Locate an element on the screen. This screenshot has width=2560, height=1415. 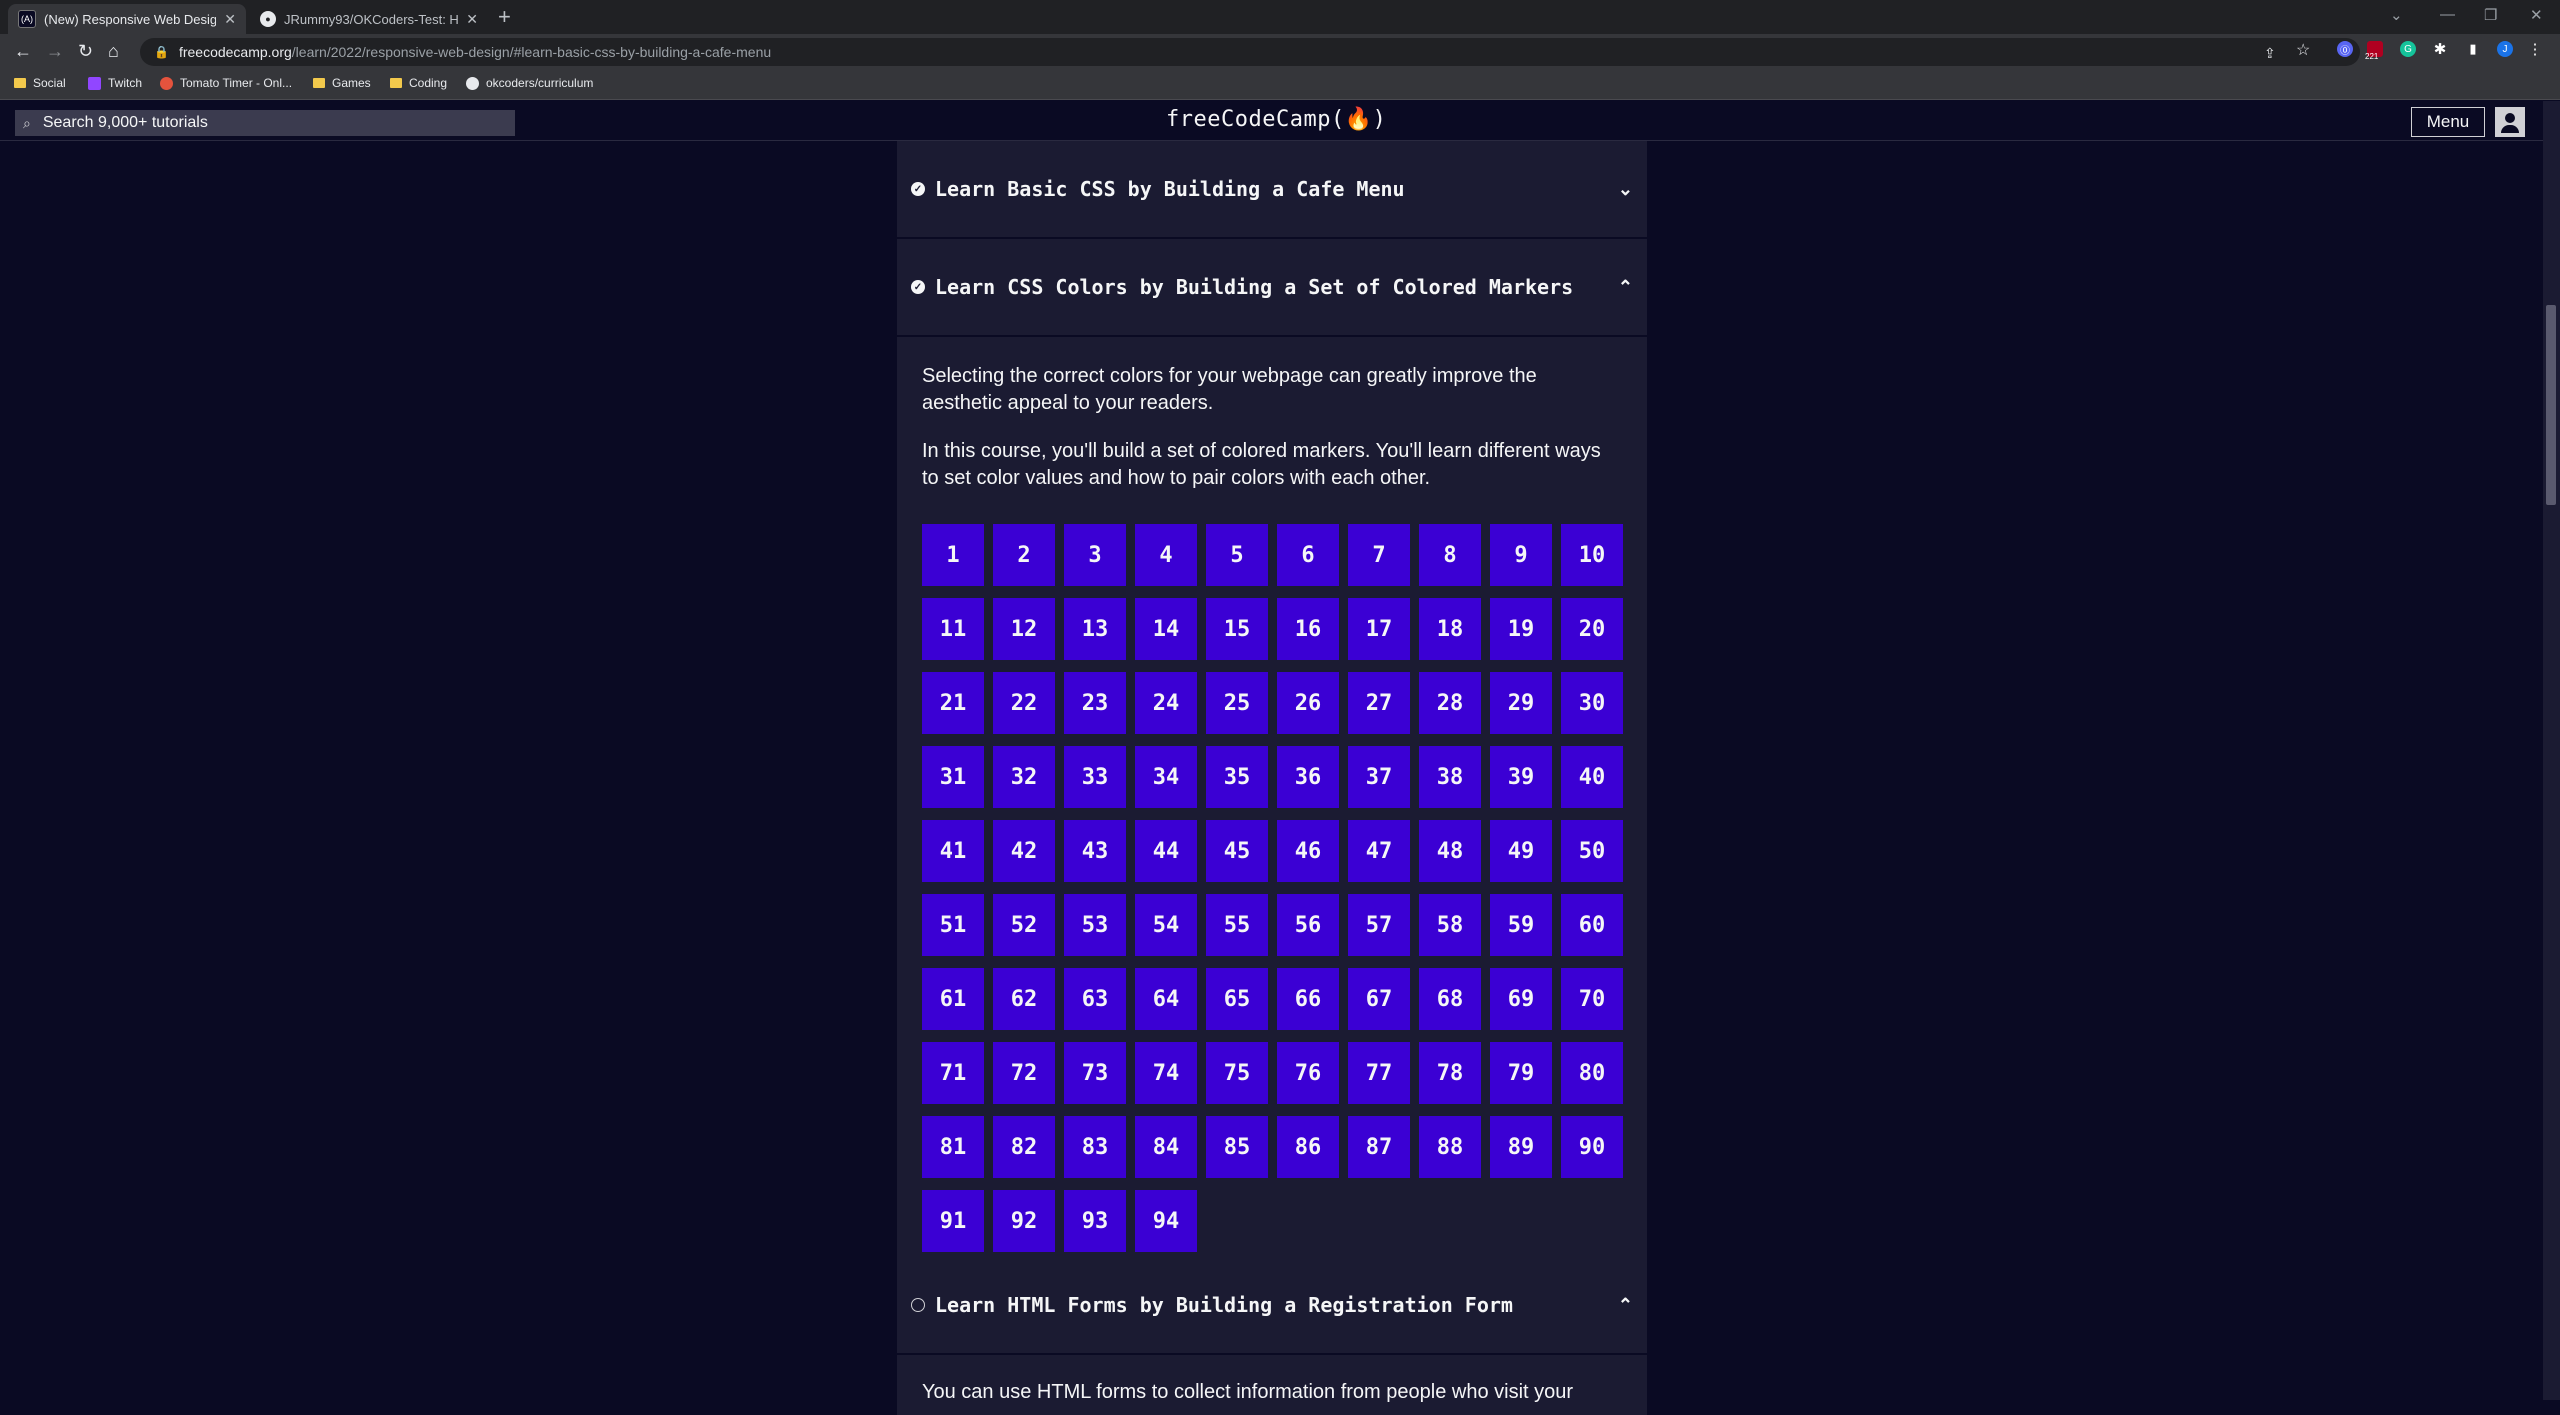
extension-grammarly-icon: G is located at coordinates (2408, 49).